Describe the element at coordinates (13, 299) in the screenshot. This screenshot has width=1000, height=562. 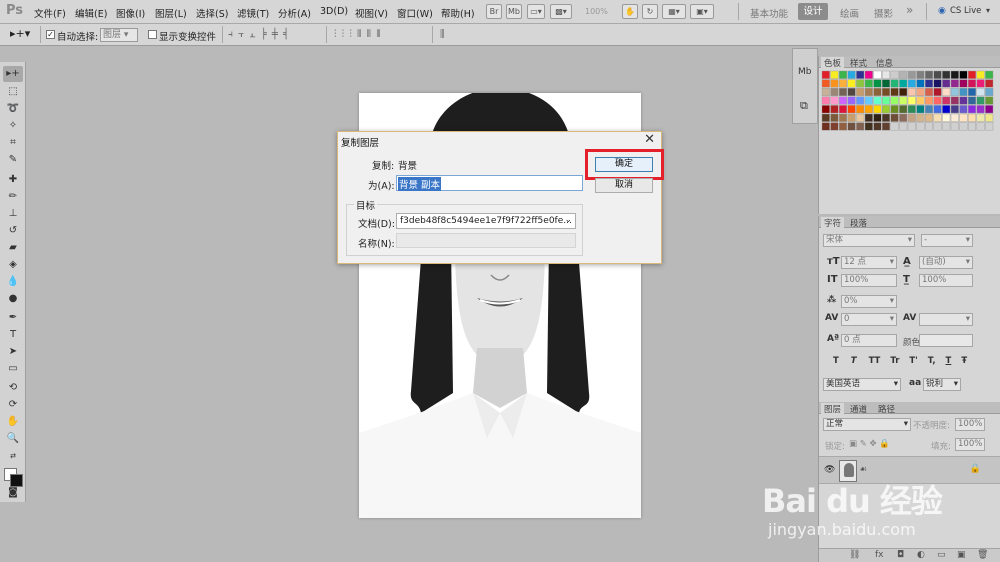
I see `dodge-tool-icon: ●` at that location.